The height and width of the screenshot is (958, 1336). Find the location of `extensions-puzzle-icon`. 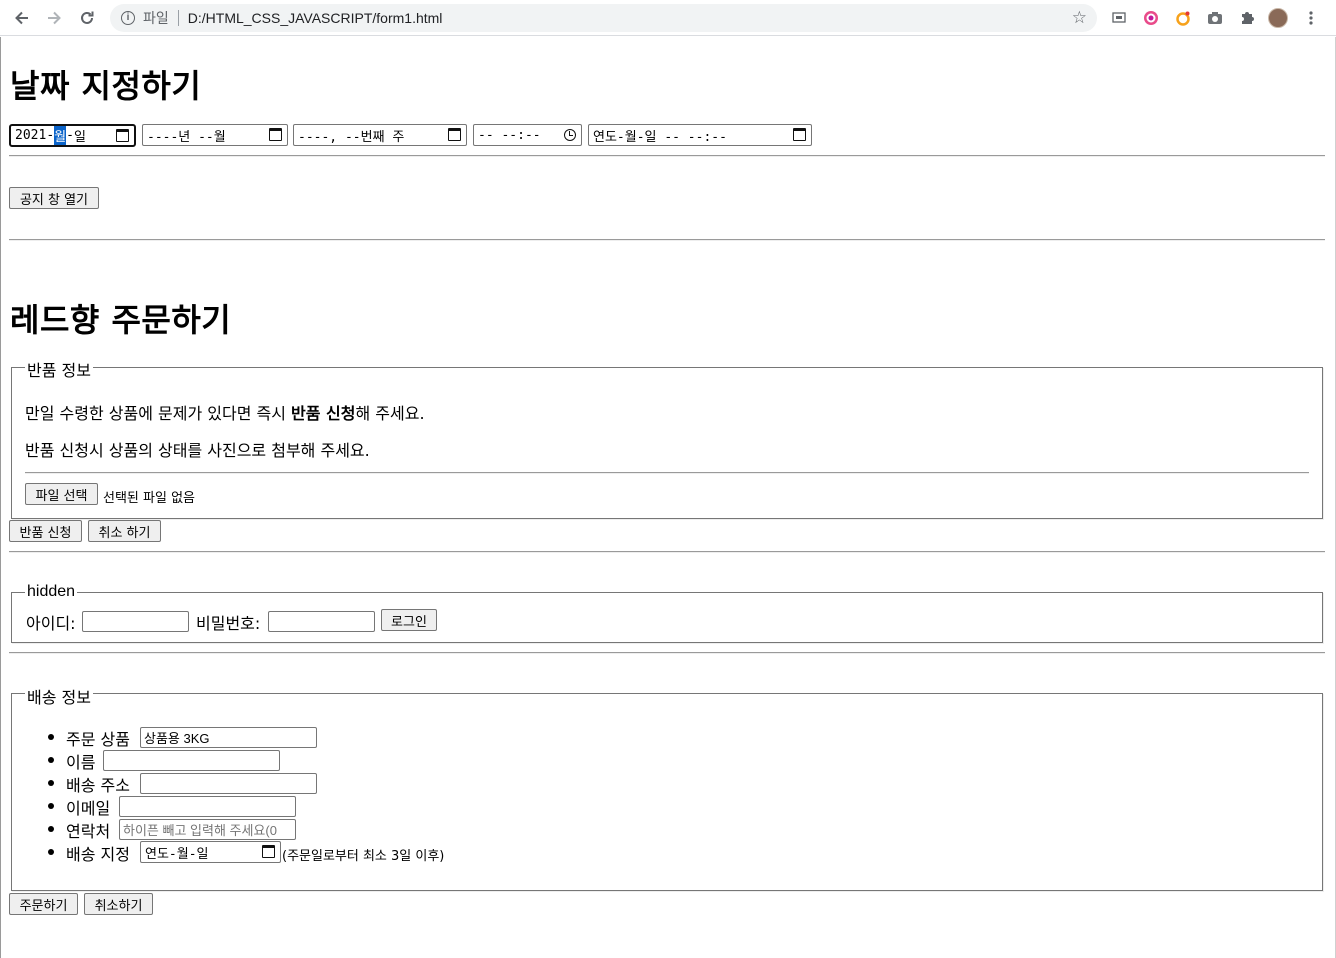

extensions-puzzle-icon is located at coordinates (1247, 18).